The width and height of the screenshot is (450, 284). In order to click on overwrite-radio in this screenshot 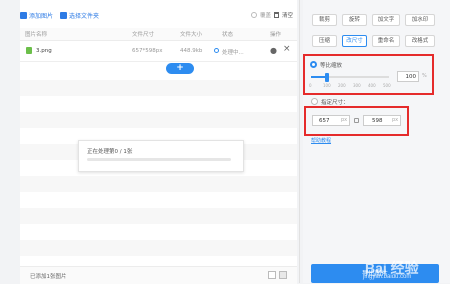, I will do `click(253, 15)`.